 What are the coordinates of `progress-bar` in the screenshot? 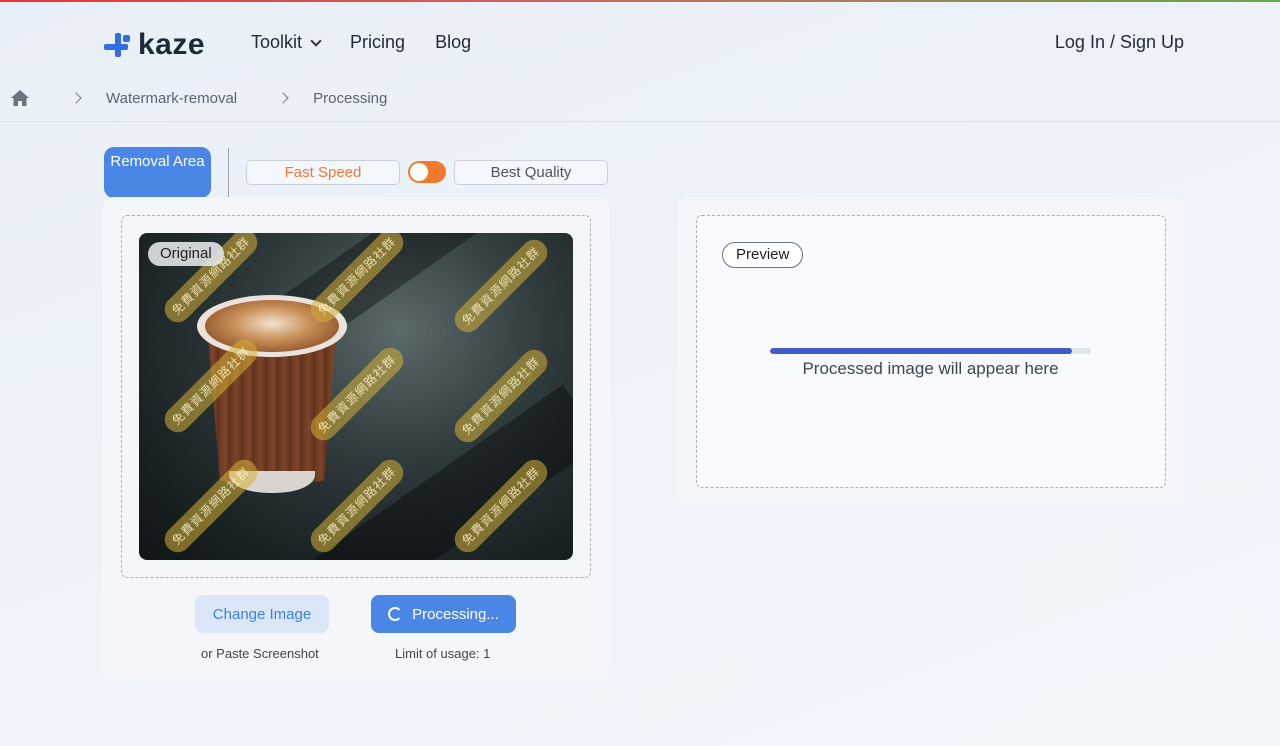 It's located at (930, 351).